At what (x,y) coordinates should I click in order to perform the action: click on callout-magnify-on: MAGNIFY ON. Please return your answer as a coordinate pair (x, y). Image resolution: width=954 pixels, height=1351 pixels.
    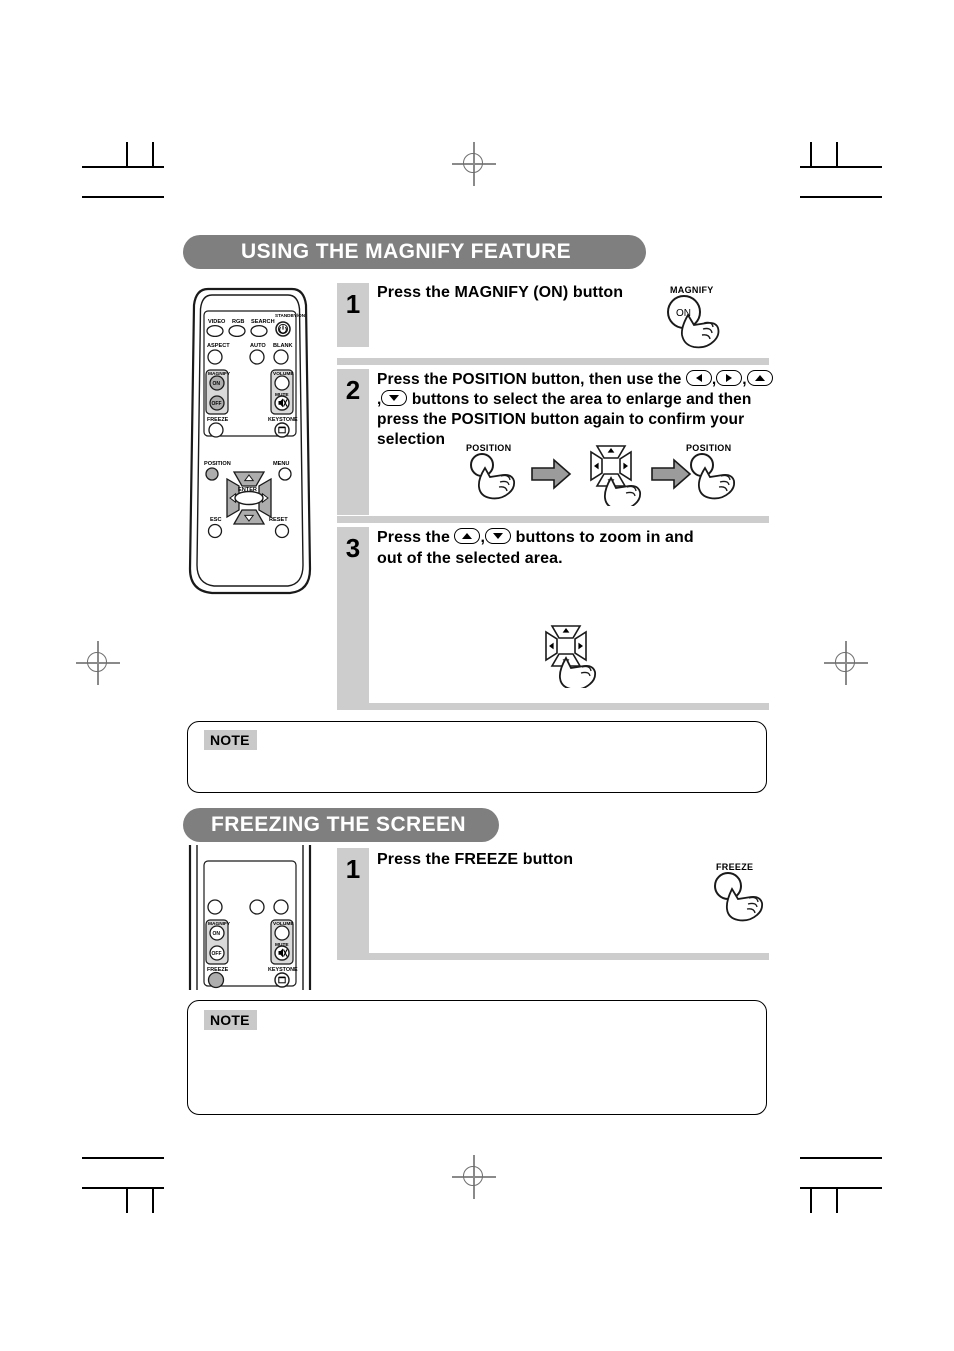
    Looking at the image, I should click on (709, 323).